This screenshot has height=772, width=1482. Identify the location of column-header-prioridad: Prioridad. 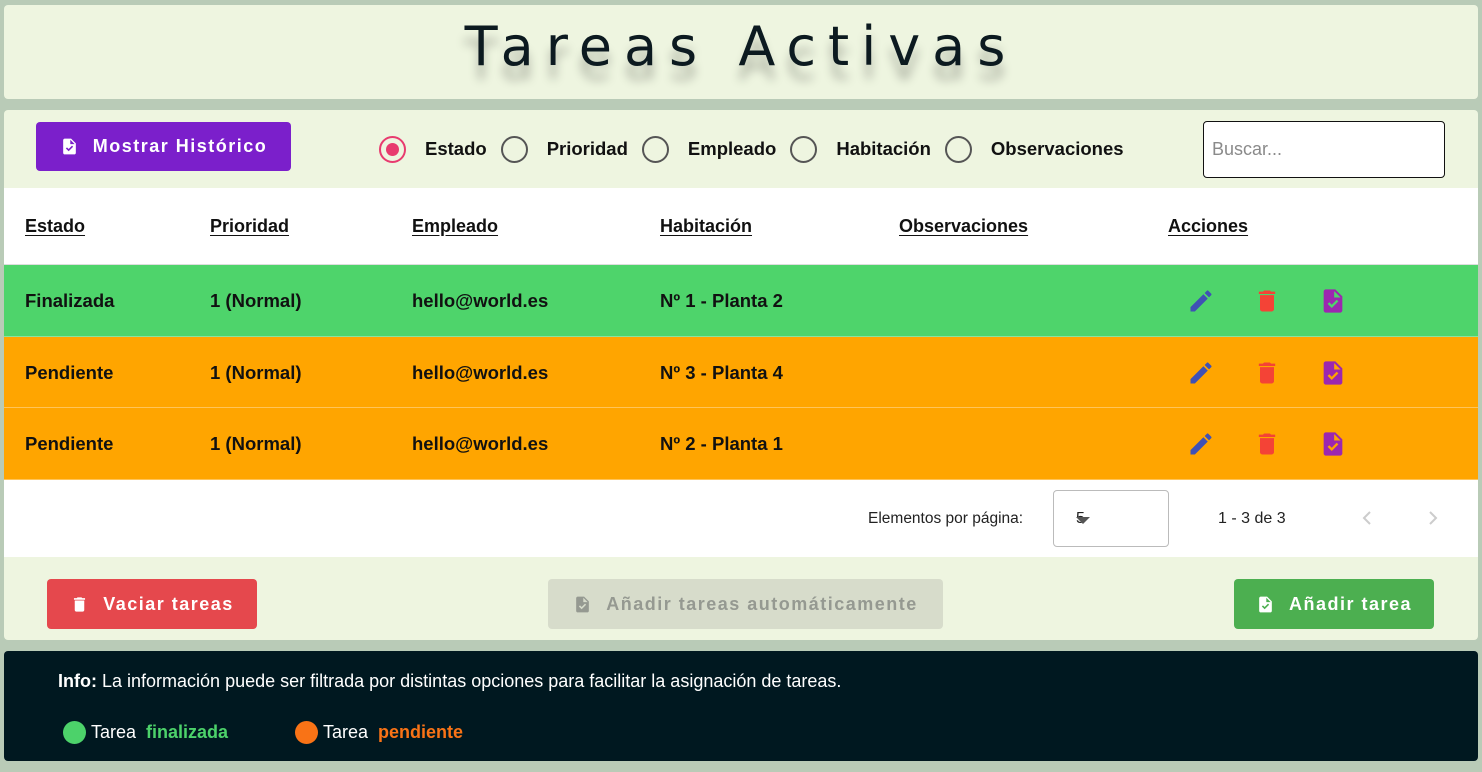
(249, 226).